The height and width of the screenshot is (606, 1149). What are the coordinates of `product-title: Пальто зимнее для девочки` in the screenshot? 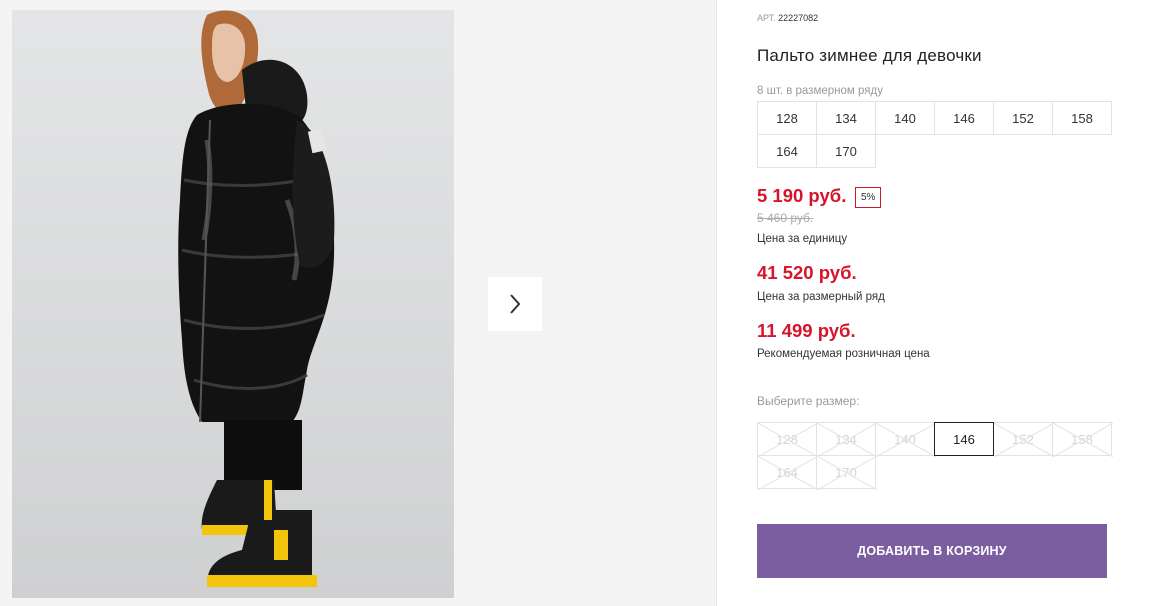 It's located at (869, 55).